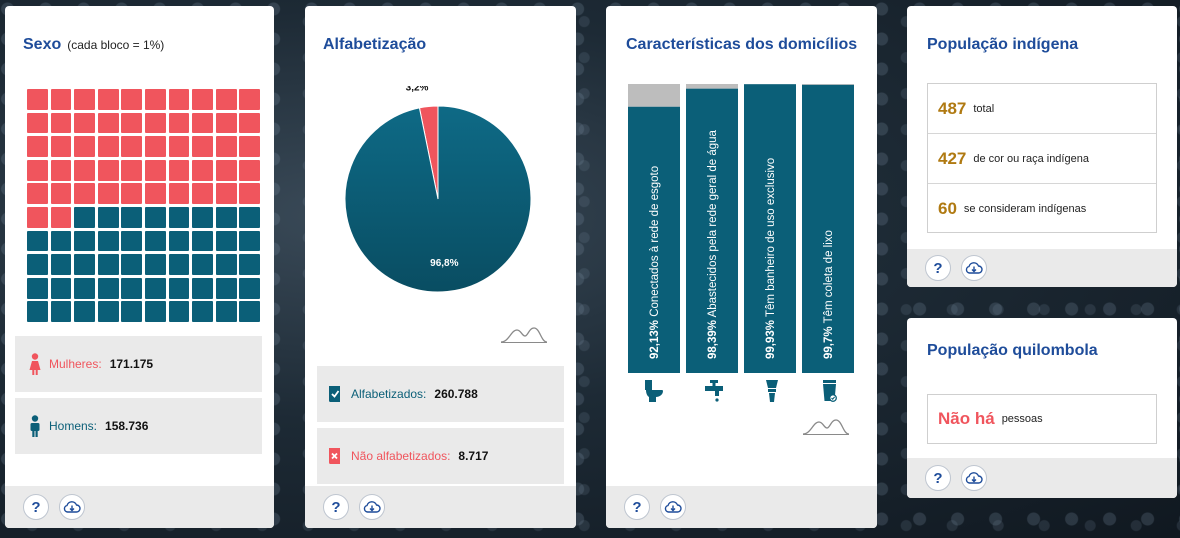 The height and width of the screenshot is (538, 1180). Describe the element at coordinates (440, 456) in the screenshot. I see `legend-nao-alfabetizados: Não alfabetizados: 8.717` at that location.